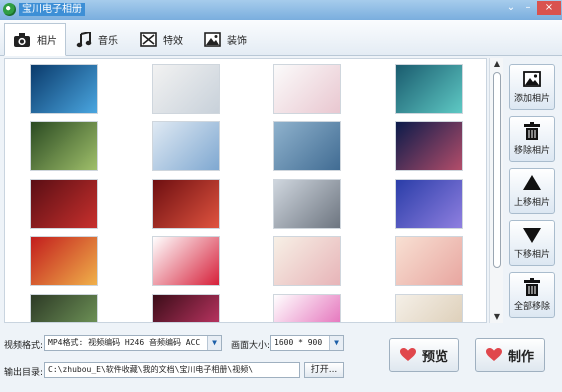  Describe the element at coordinates (298, 342) in the screenshot. I see `frame-size-value: 1600 * 900` at that location.